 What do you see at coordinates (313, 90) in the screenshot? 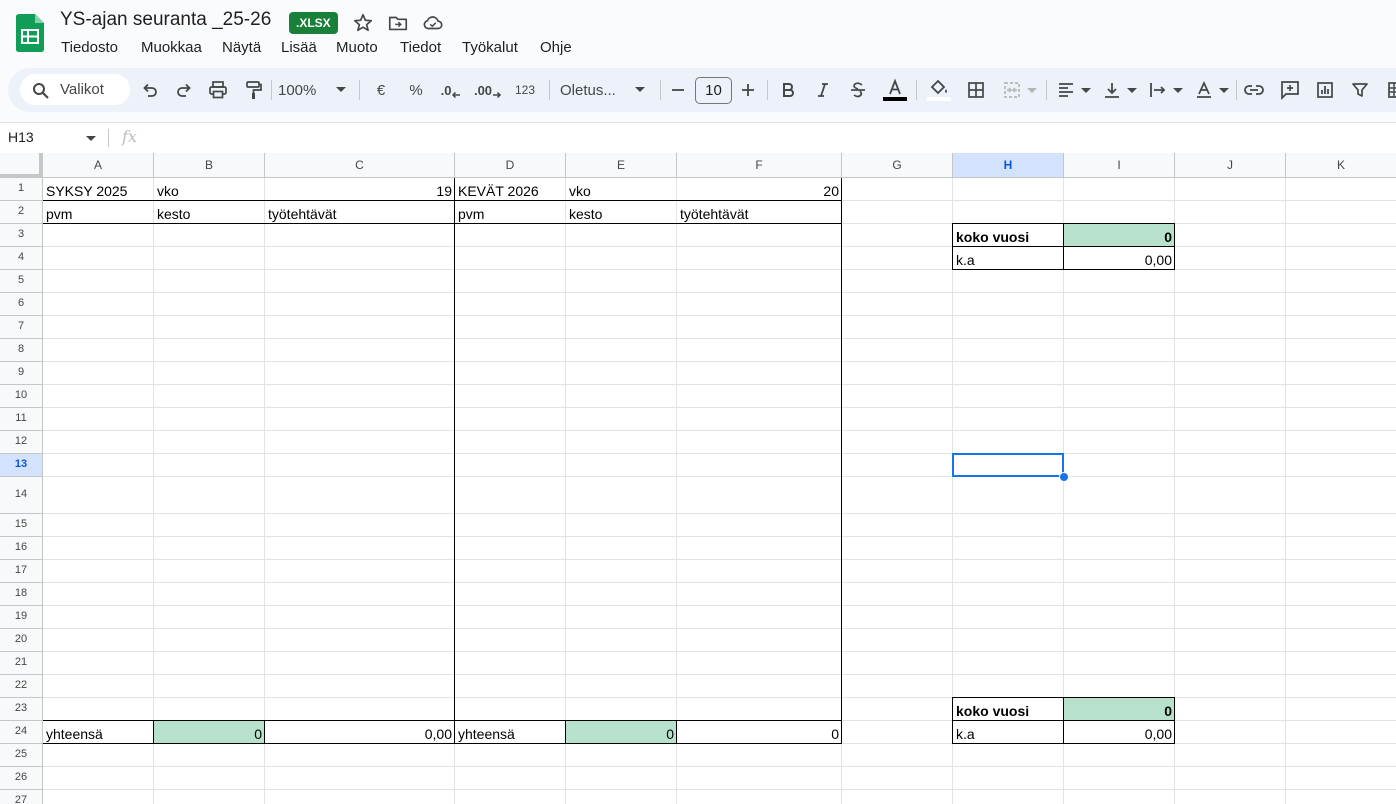
I see `zoom-select: 100%` at bounding box center [313, 90].